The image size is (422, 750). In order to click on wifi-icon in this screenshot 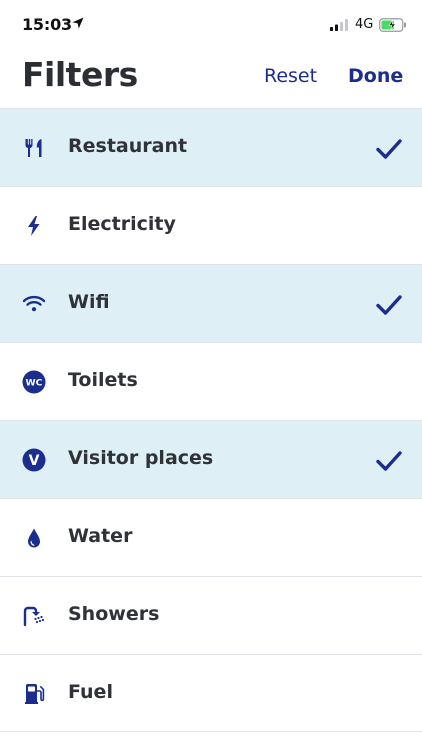, I will do `click(34, 303)`.